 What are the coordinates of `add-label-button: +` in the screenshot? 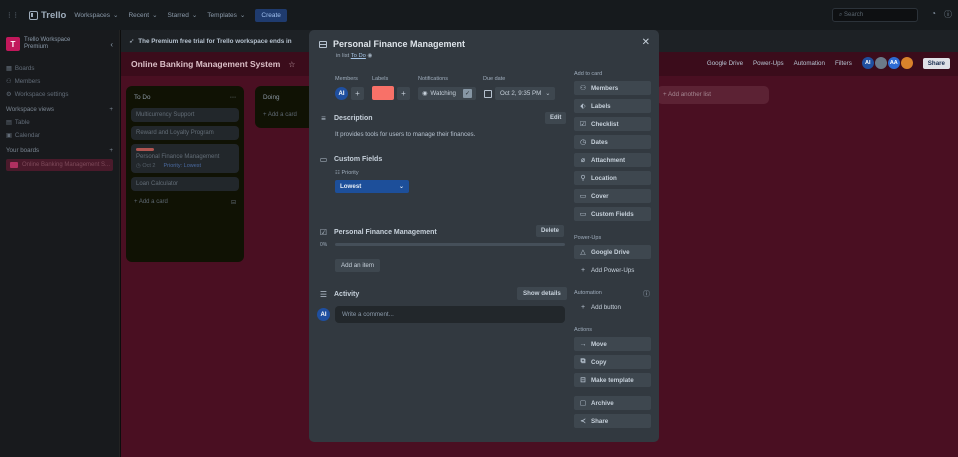 It's located at (403, 93).